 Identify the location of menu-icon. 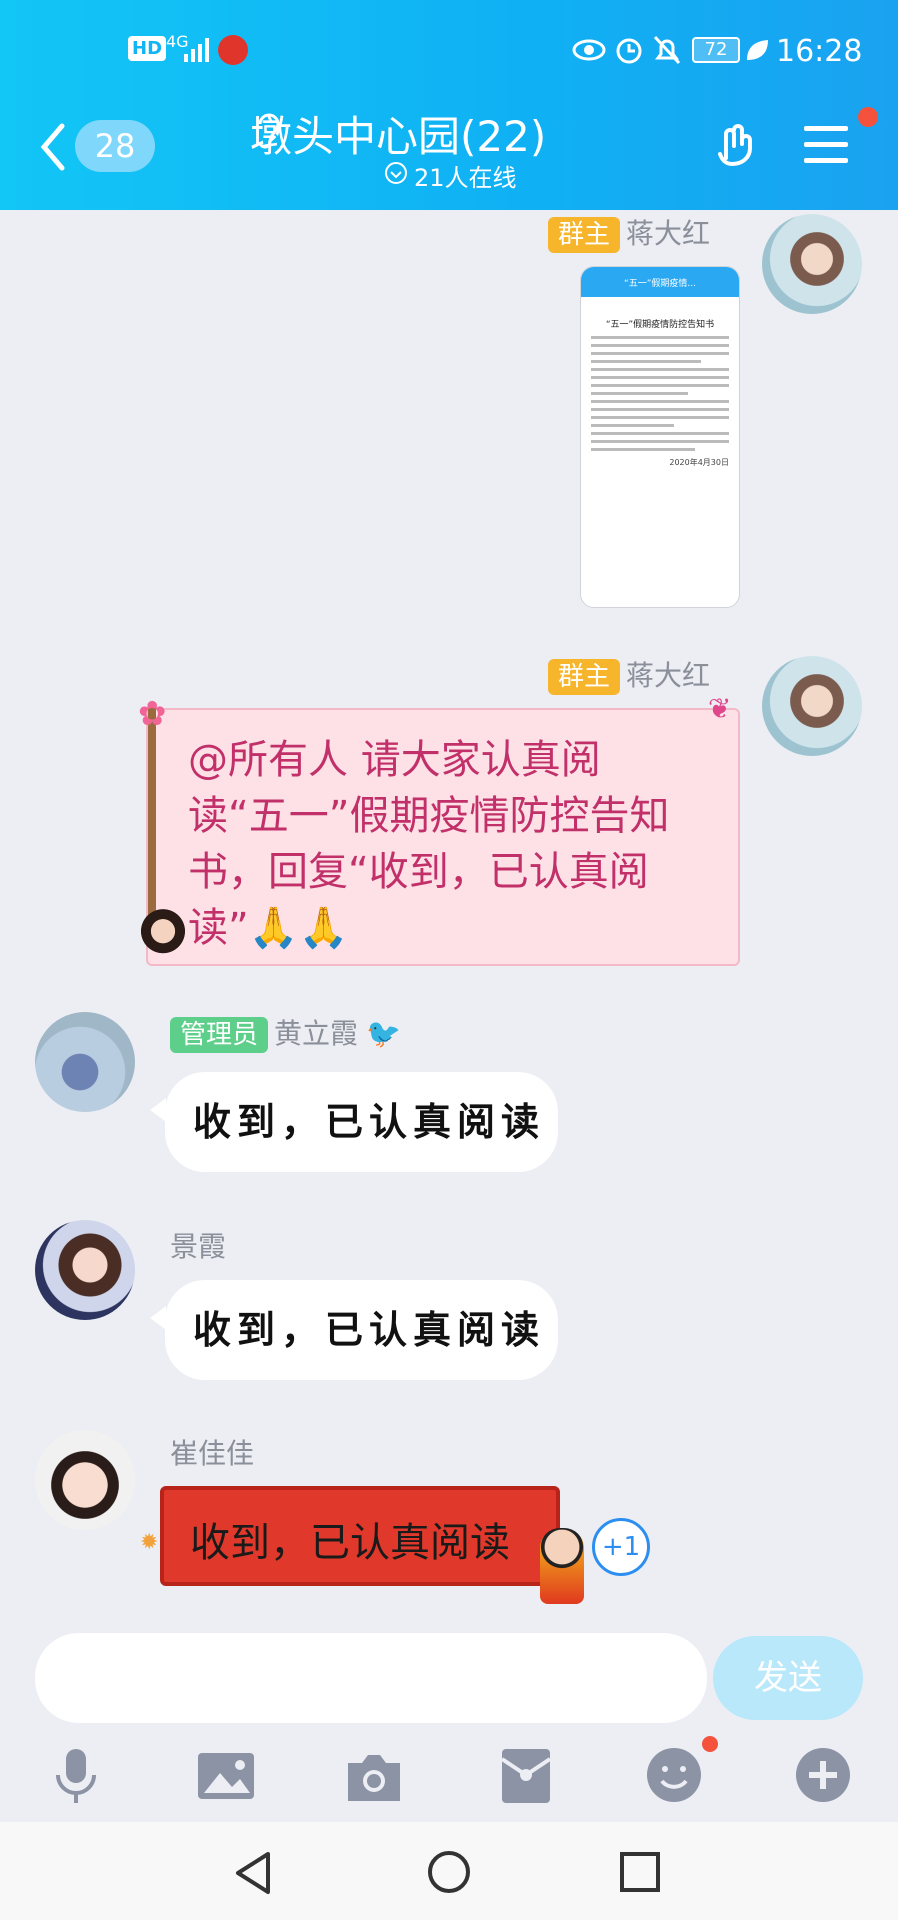
(826, 145).